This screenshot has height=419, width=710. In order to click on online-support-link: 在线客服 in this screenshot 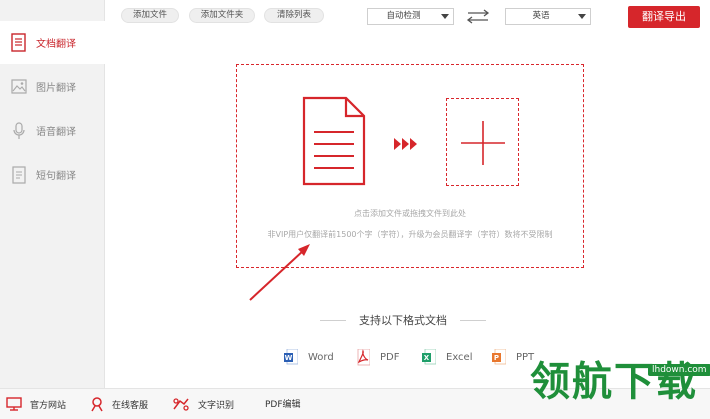, I will do `click(119, 404)`.